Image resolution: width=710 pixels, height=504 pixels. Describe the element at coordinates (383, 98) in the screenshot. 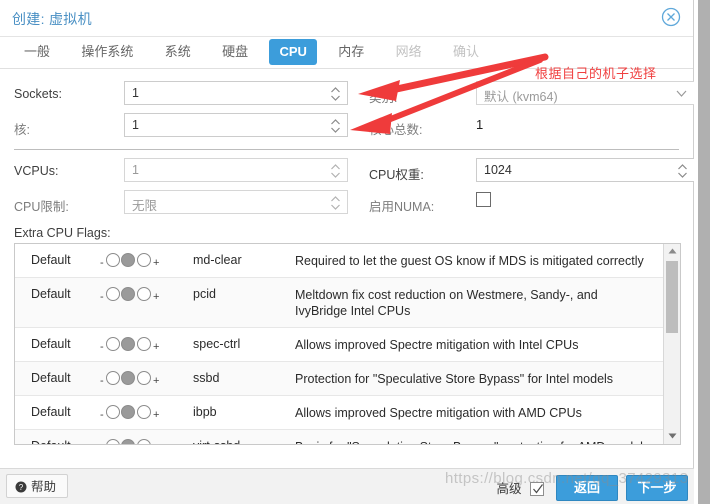

I see `category-label: 类别:` at that location.